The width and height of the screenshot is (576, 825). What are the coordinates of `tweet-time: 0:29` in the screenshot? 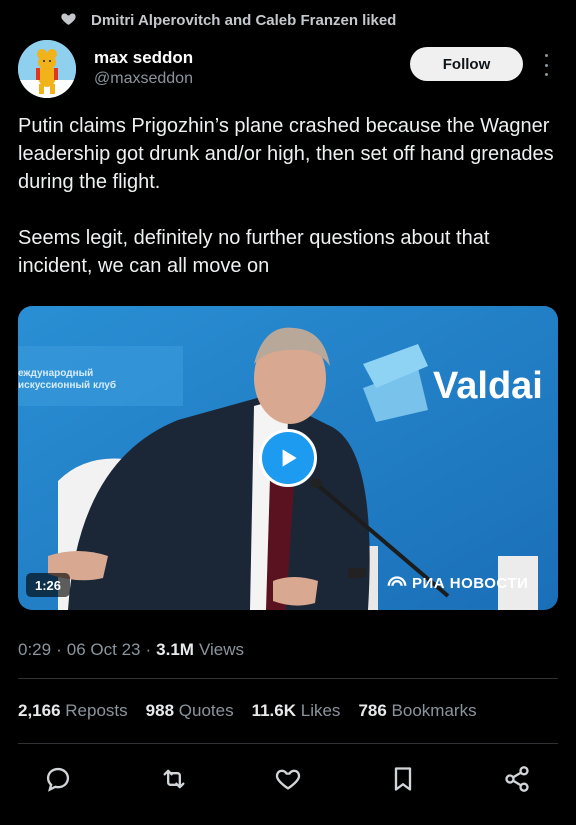 It's located at (34, 650).